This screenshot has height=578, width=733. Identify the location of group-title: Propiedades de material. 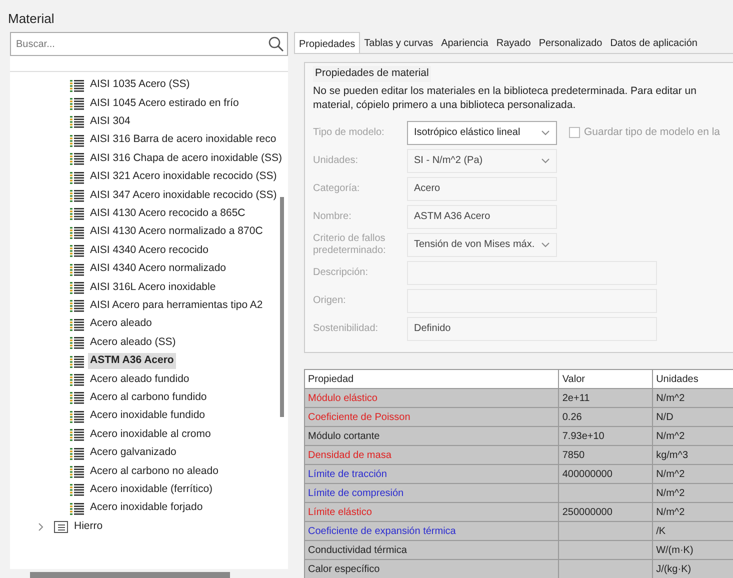
(372, 74).